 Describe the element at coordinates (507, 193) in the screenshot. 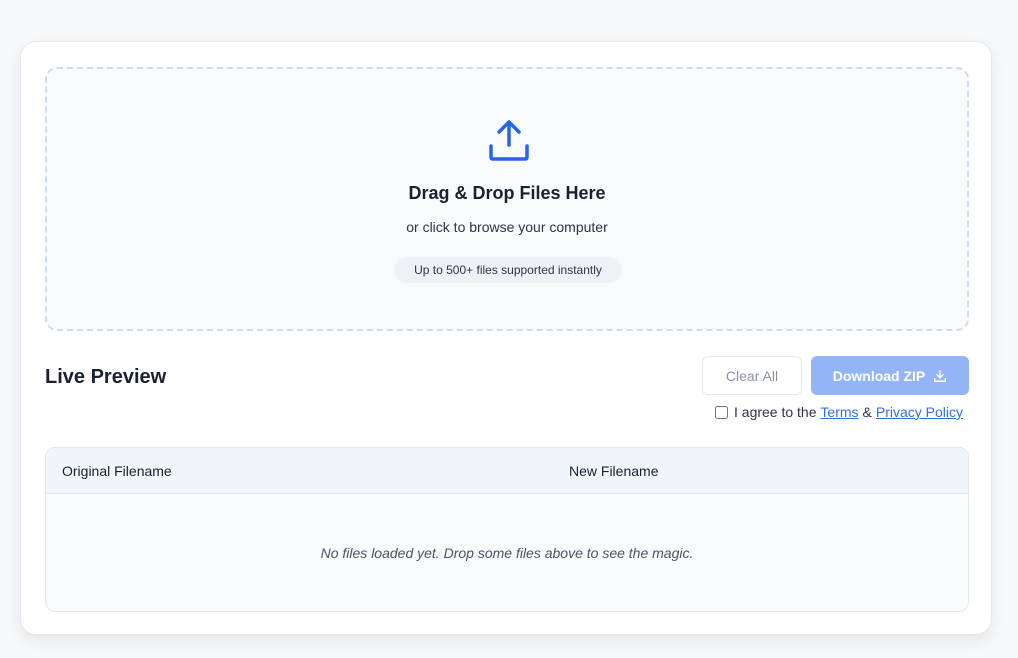

I see `dropzone-title: Drag & Drop Files Here` at that location.